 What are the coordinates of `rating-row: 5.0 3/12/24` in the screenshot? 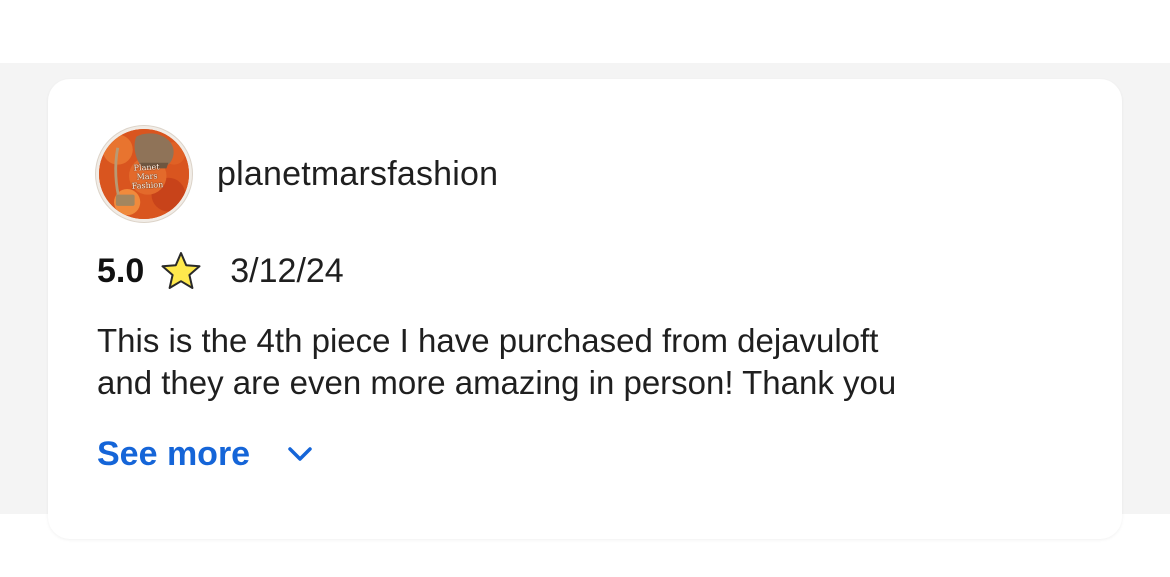 It's located at (220, 271).